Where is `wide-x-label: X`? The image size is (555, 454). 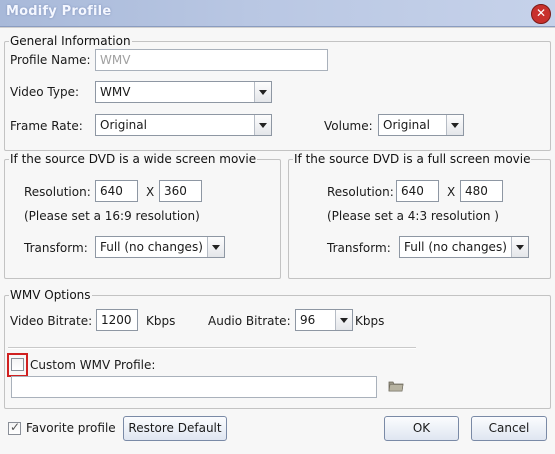 wide-x-label: X is located at coordinates (150, 192).